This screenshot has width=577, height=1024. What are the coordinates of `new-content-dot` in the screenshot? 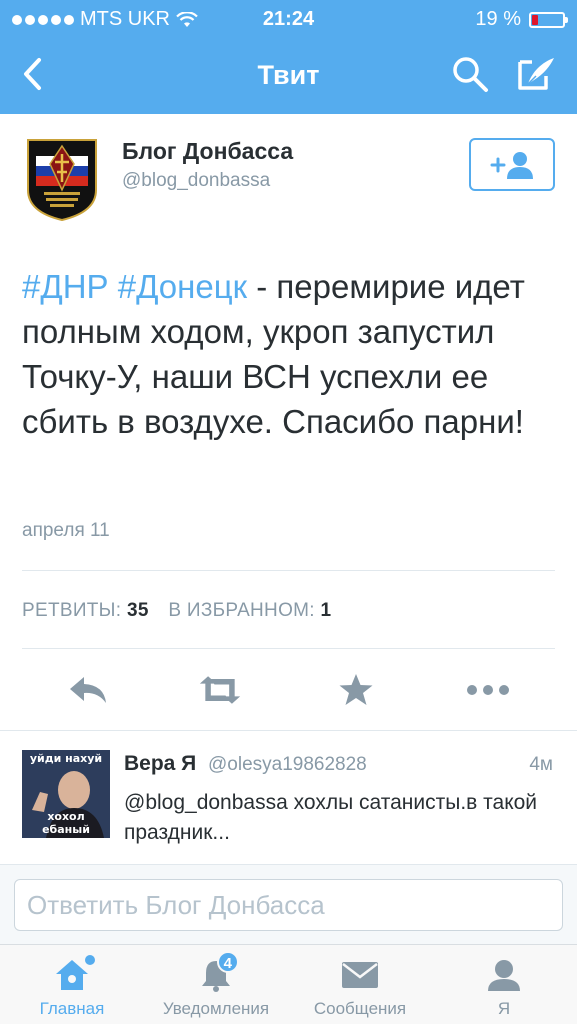 It's located at (90, 960).